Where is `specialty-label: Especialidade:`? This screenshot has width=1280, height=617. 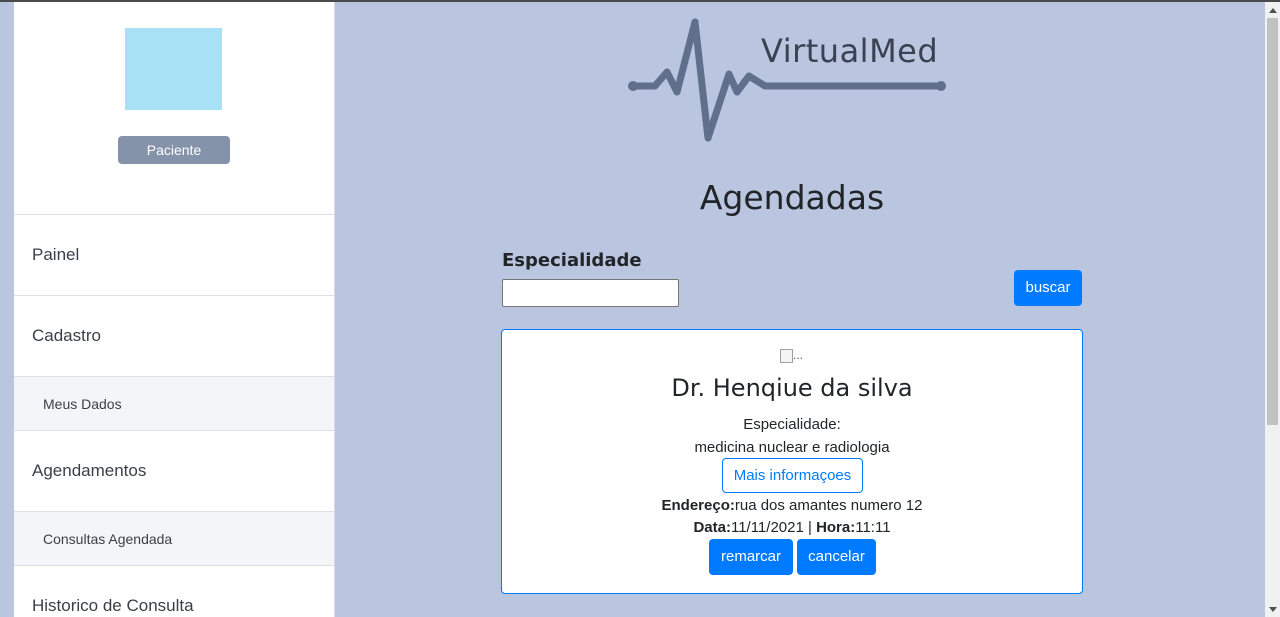
specialty-label: Especialidade: is located at coordinates (792, 424).